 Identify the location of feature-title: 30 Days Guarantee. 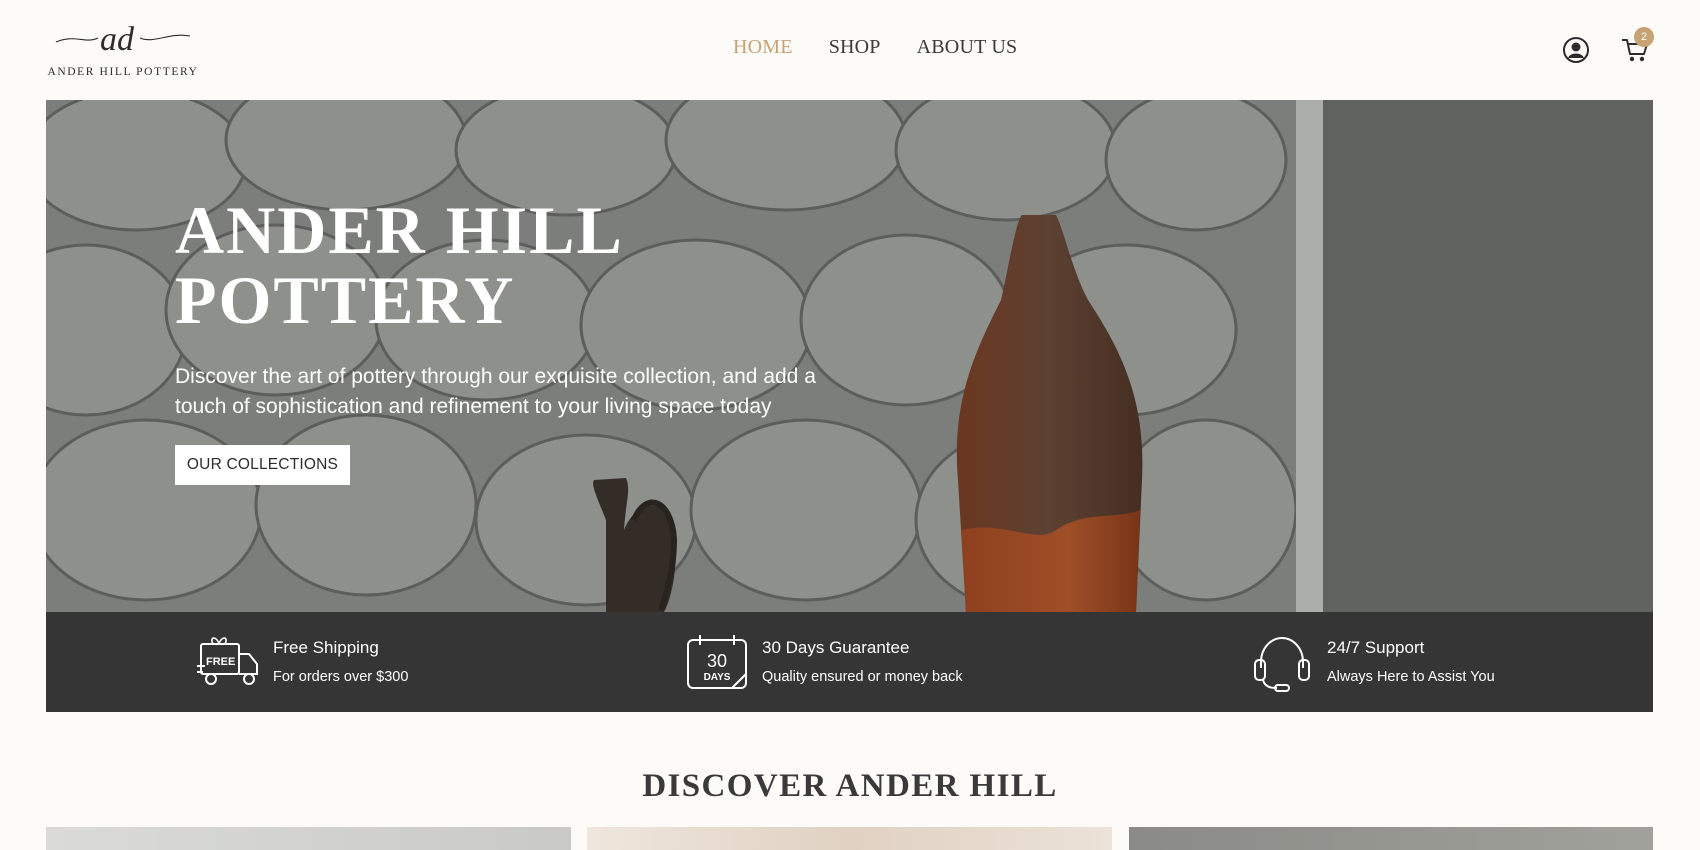
(836, 647).